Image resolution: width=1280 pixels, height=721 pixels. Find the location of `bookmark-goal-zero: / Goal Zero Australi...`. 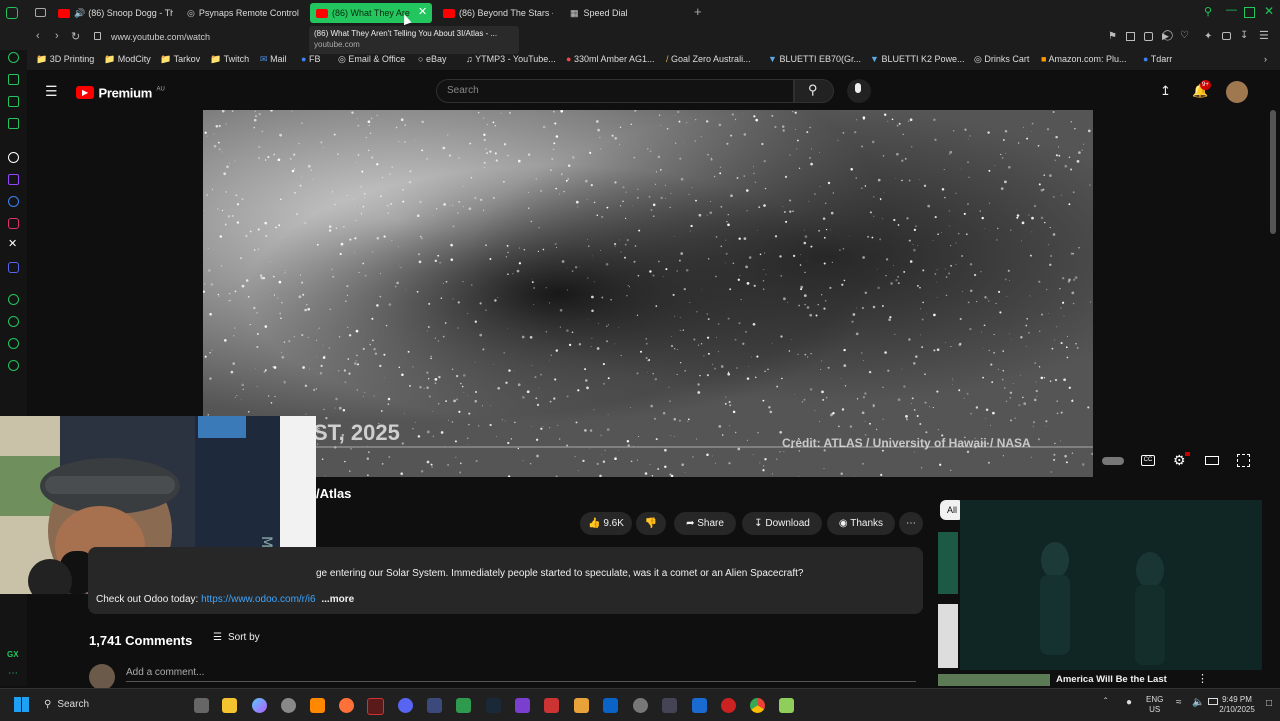

bookmark-goal-zero: / Goal Zero Australi... is located at coordinates (708, 59).